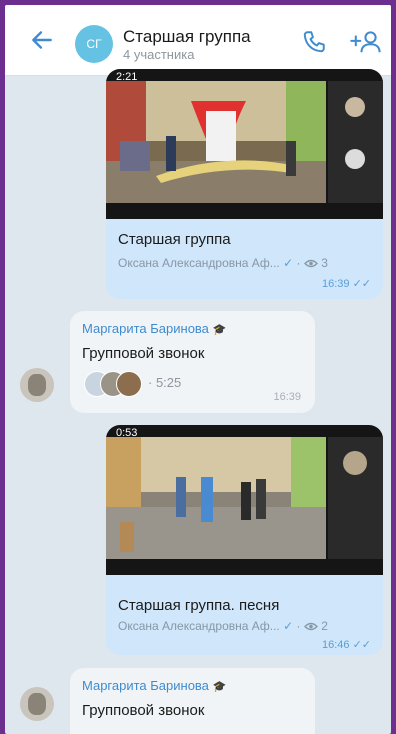  Describe the element at coordinates (187, 37) in the screenshot. I see `chat-title: Старшая группа` at that location.